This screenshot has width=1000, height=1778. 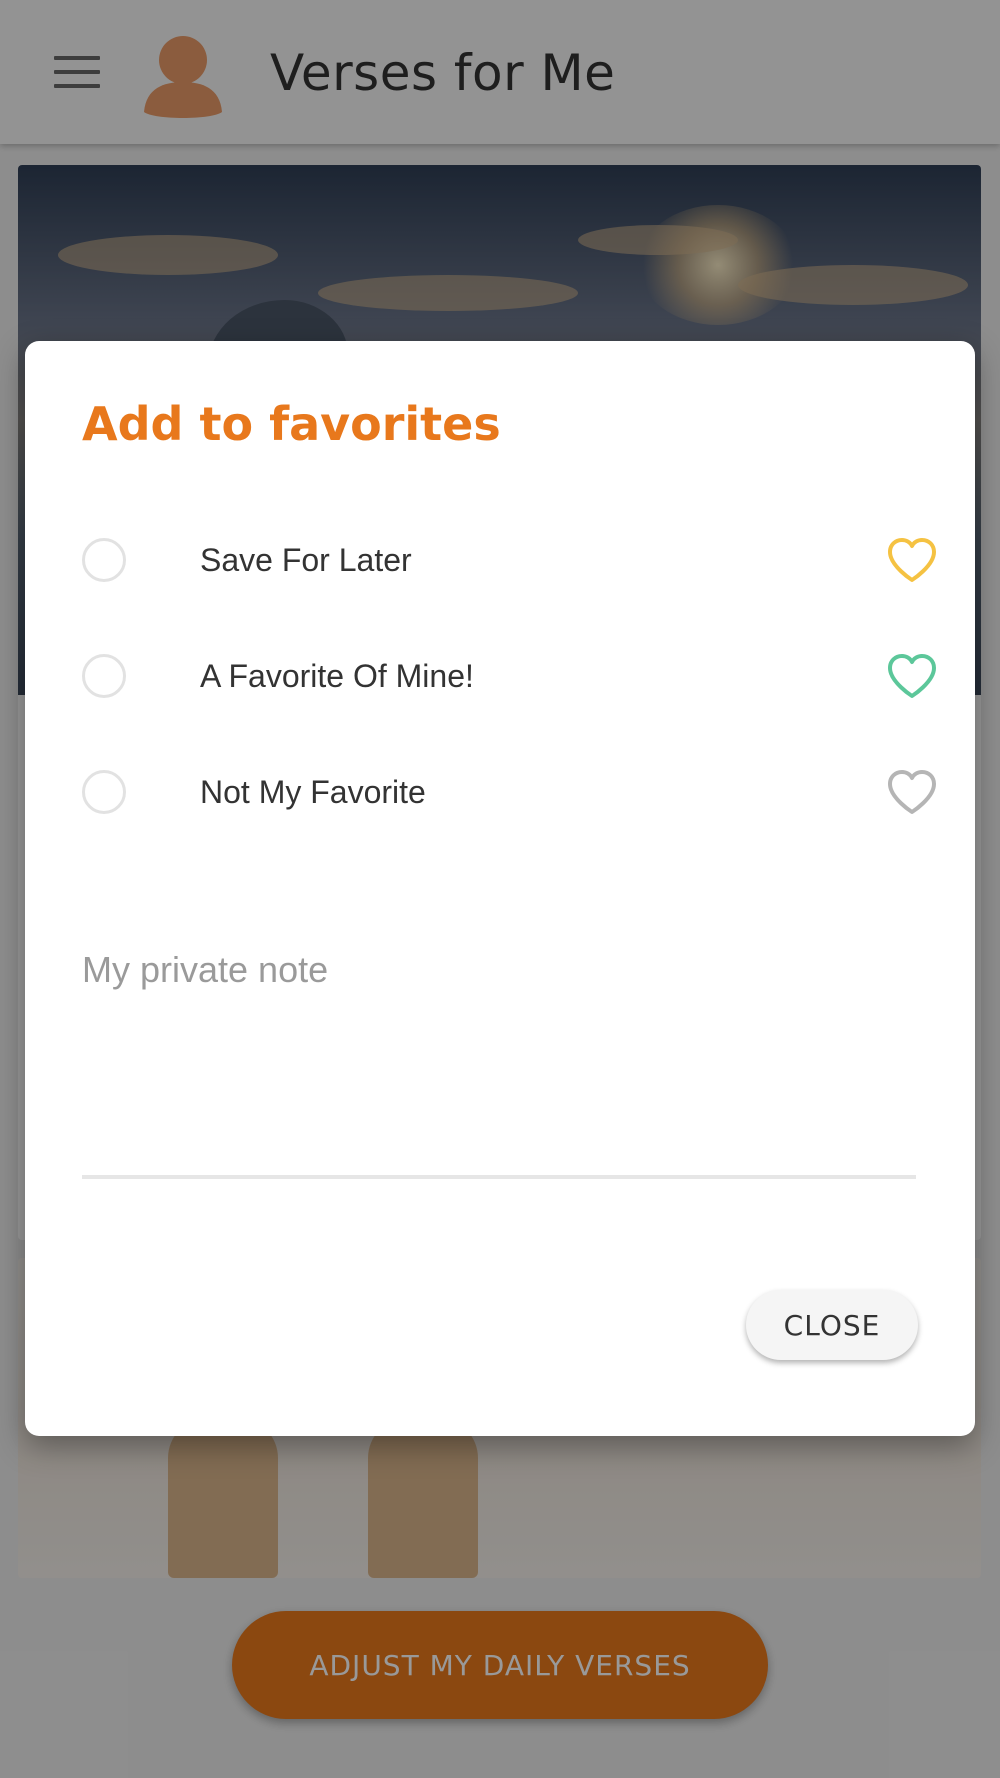 What do you see at coordinates (205, 970) in the screenshot?
I see `private-note-input: My private note` at bounding box center [205, 970].